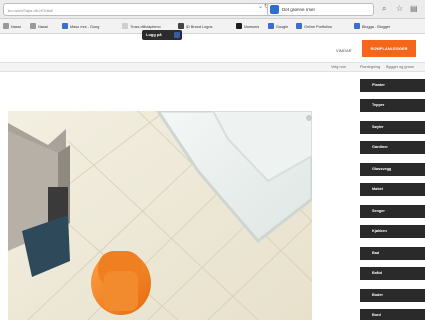 The height and width of the screenshot is (320, 425). Describe the element at coordinates (278, 27) in the screenshot. I see `bookmark-item: Google` at that location.